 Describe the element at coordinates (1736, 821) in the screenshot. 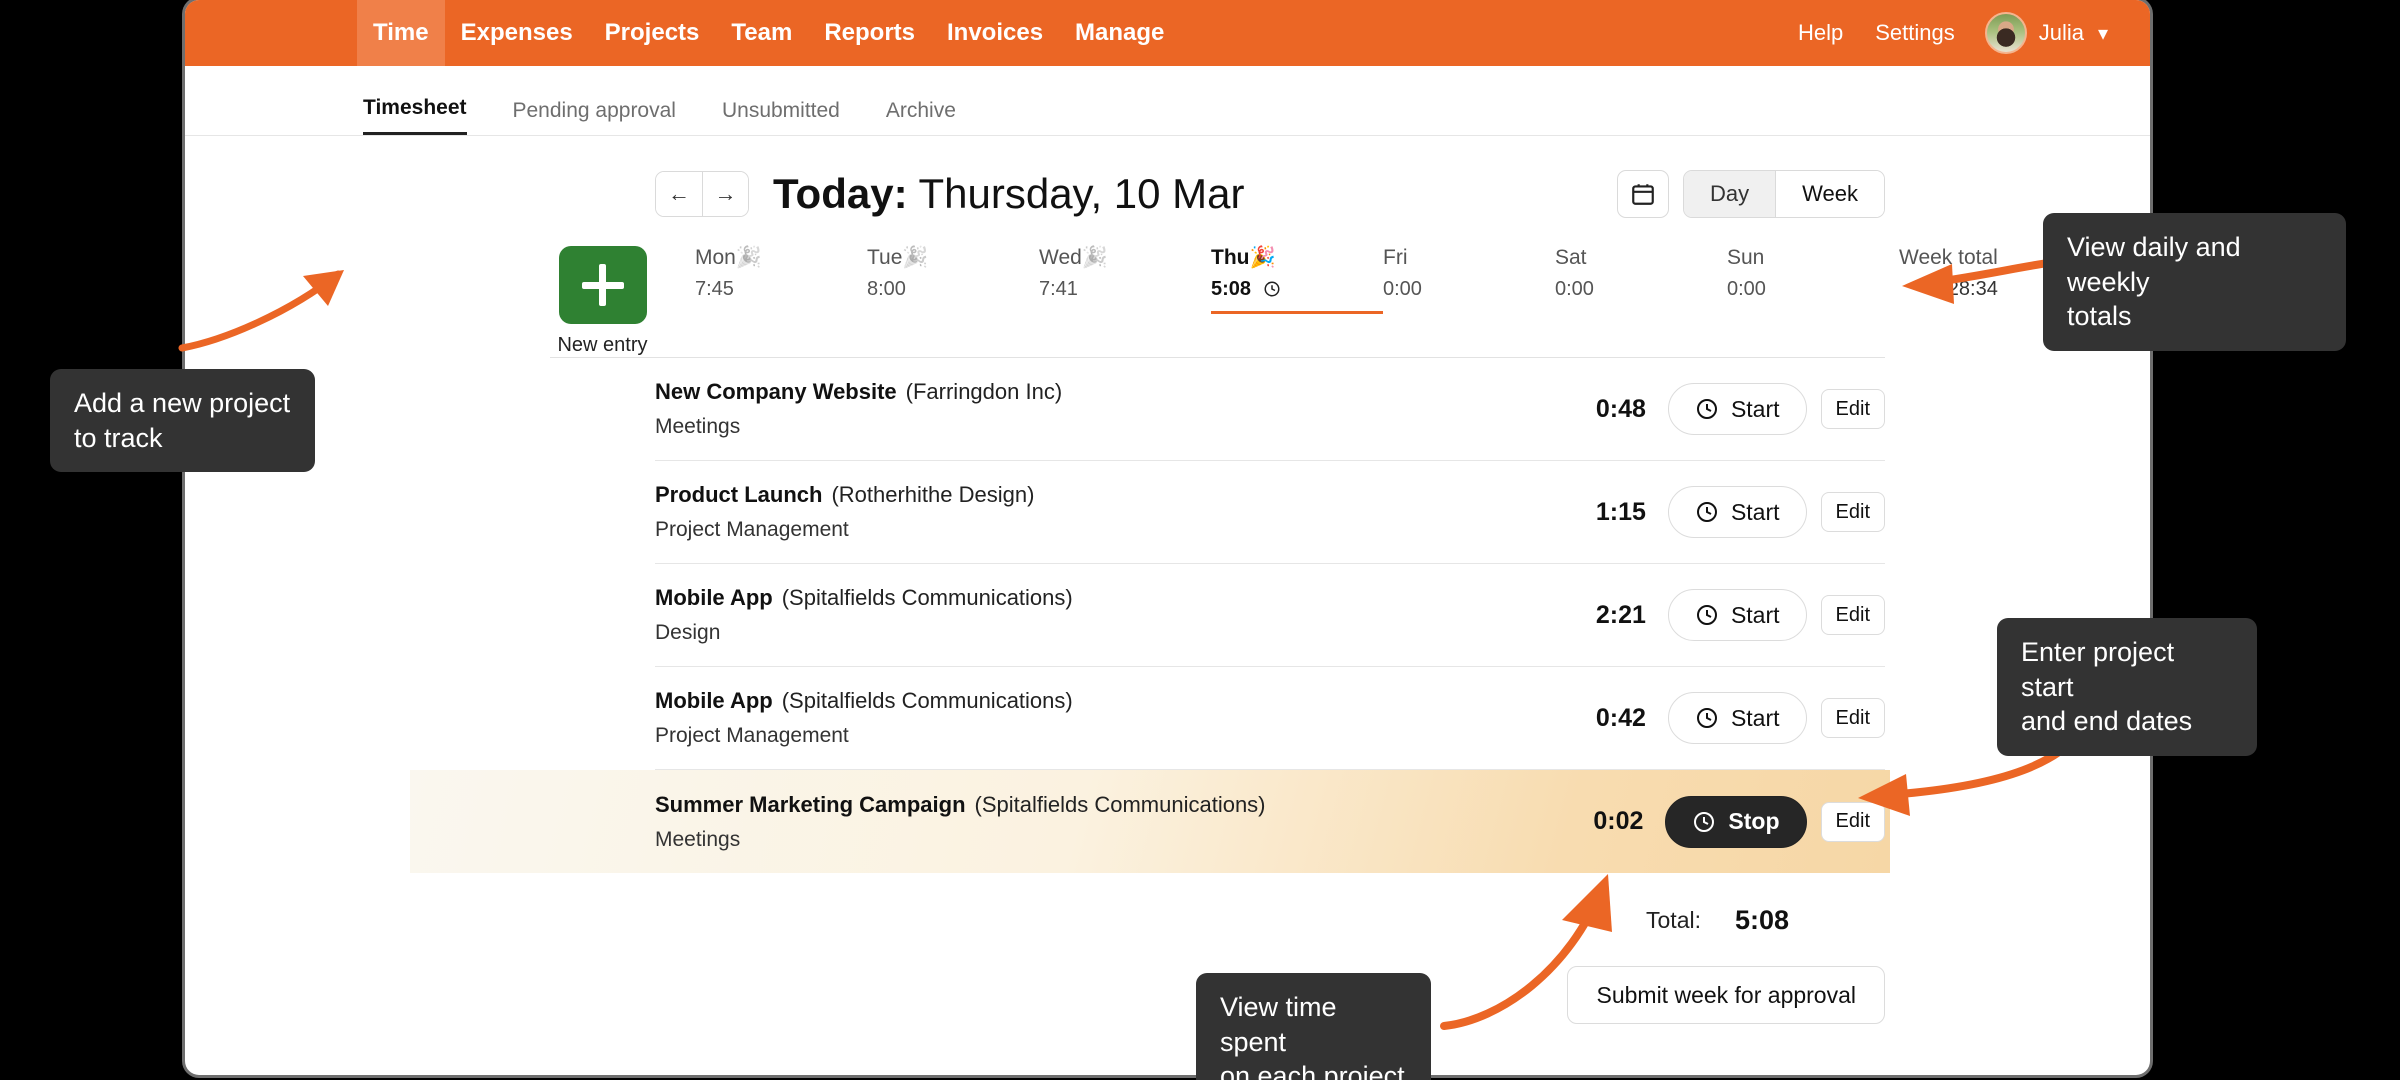

I see `stop-timer-button: Stop` at that location.